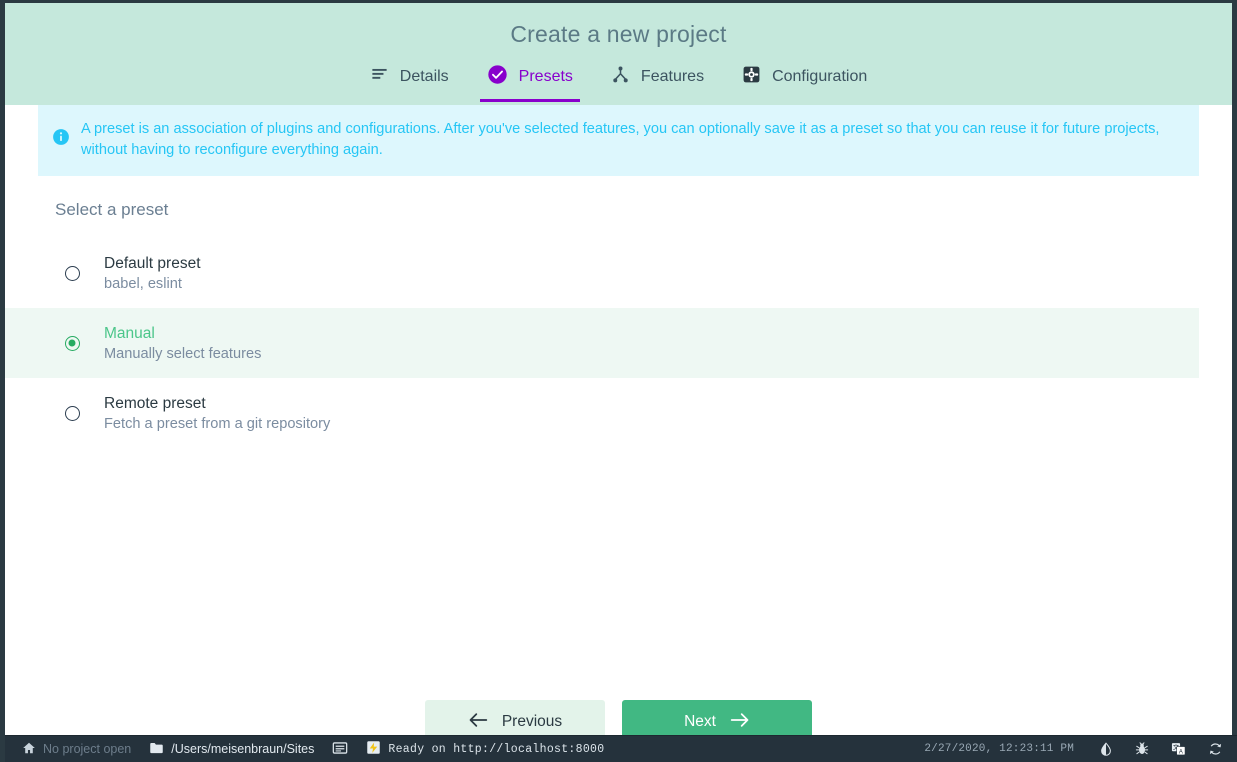 The image size is (1237, 762). What do you see at coordinates (87, 749) in the screenshot?
I see `status-project-label: No project open` at bounding box center [87, 749].